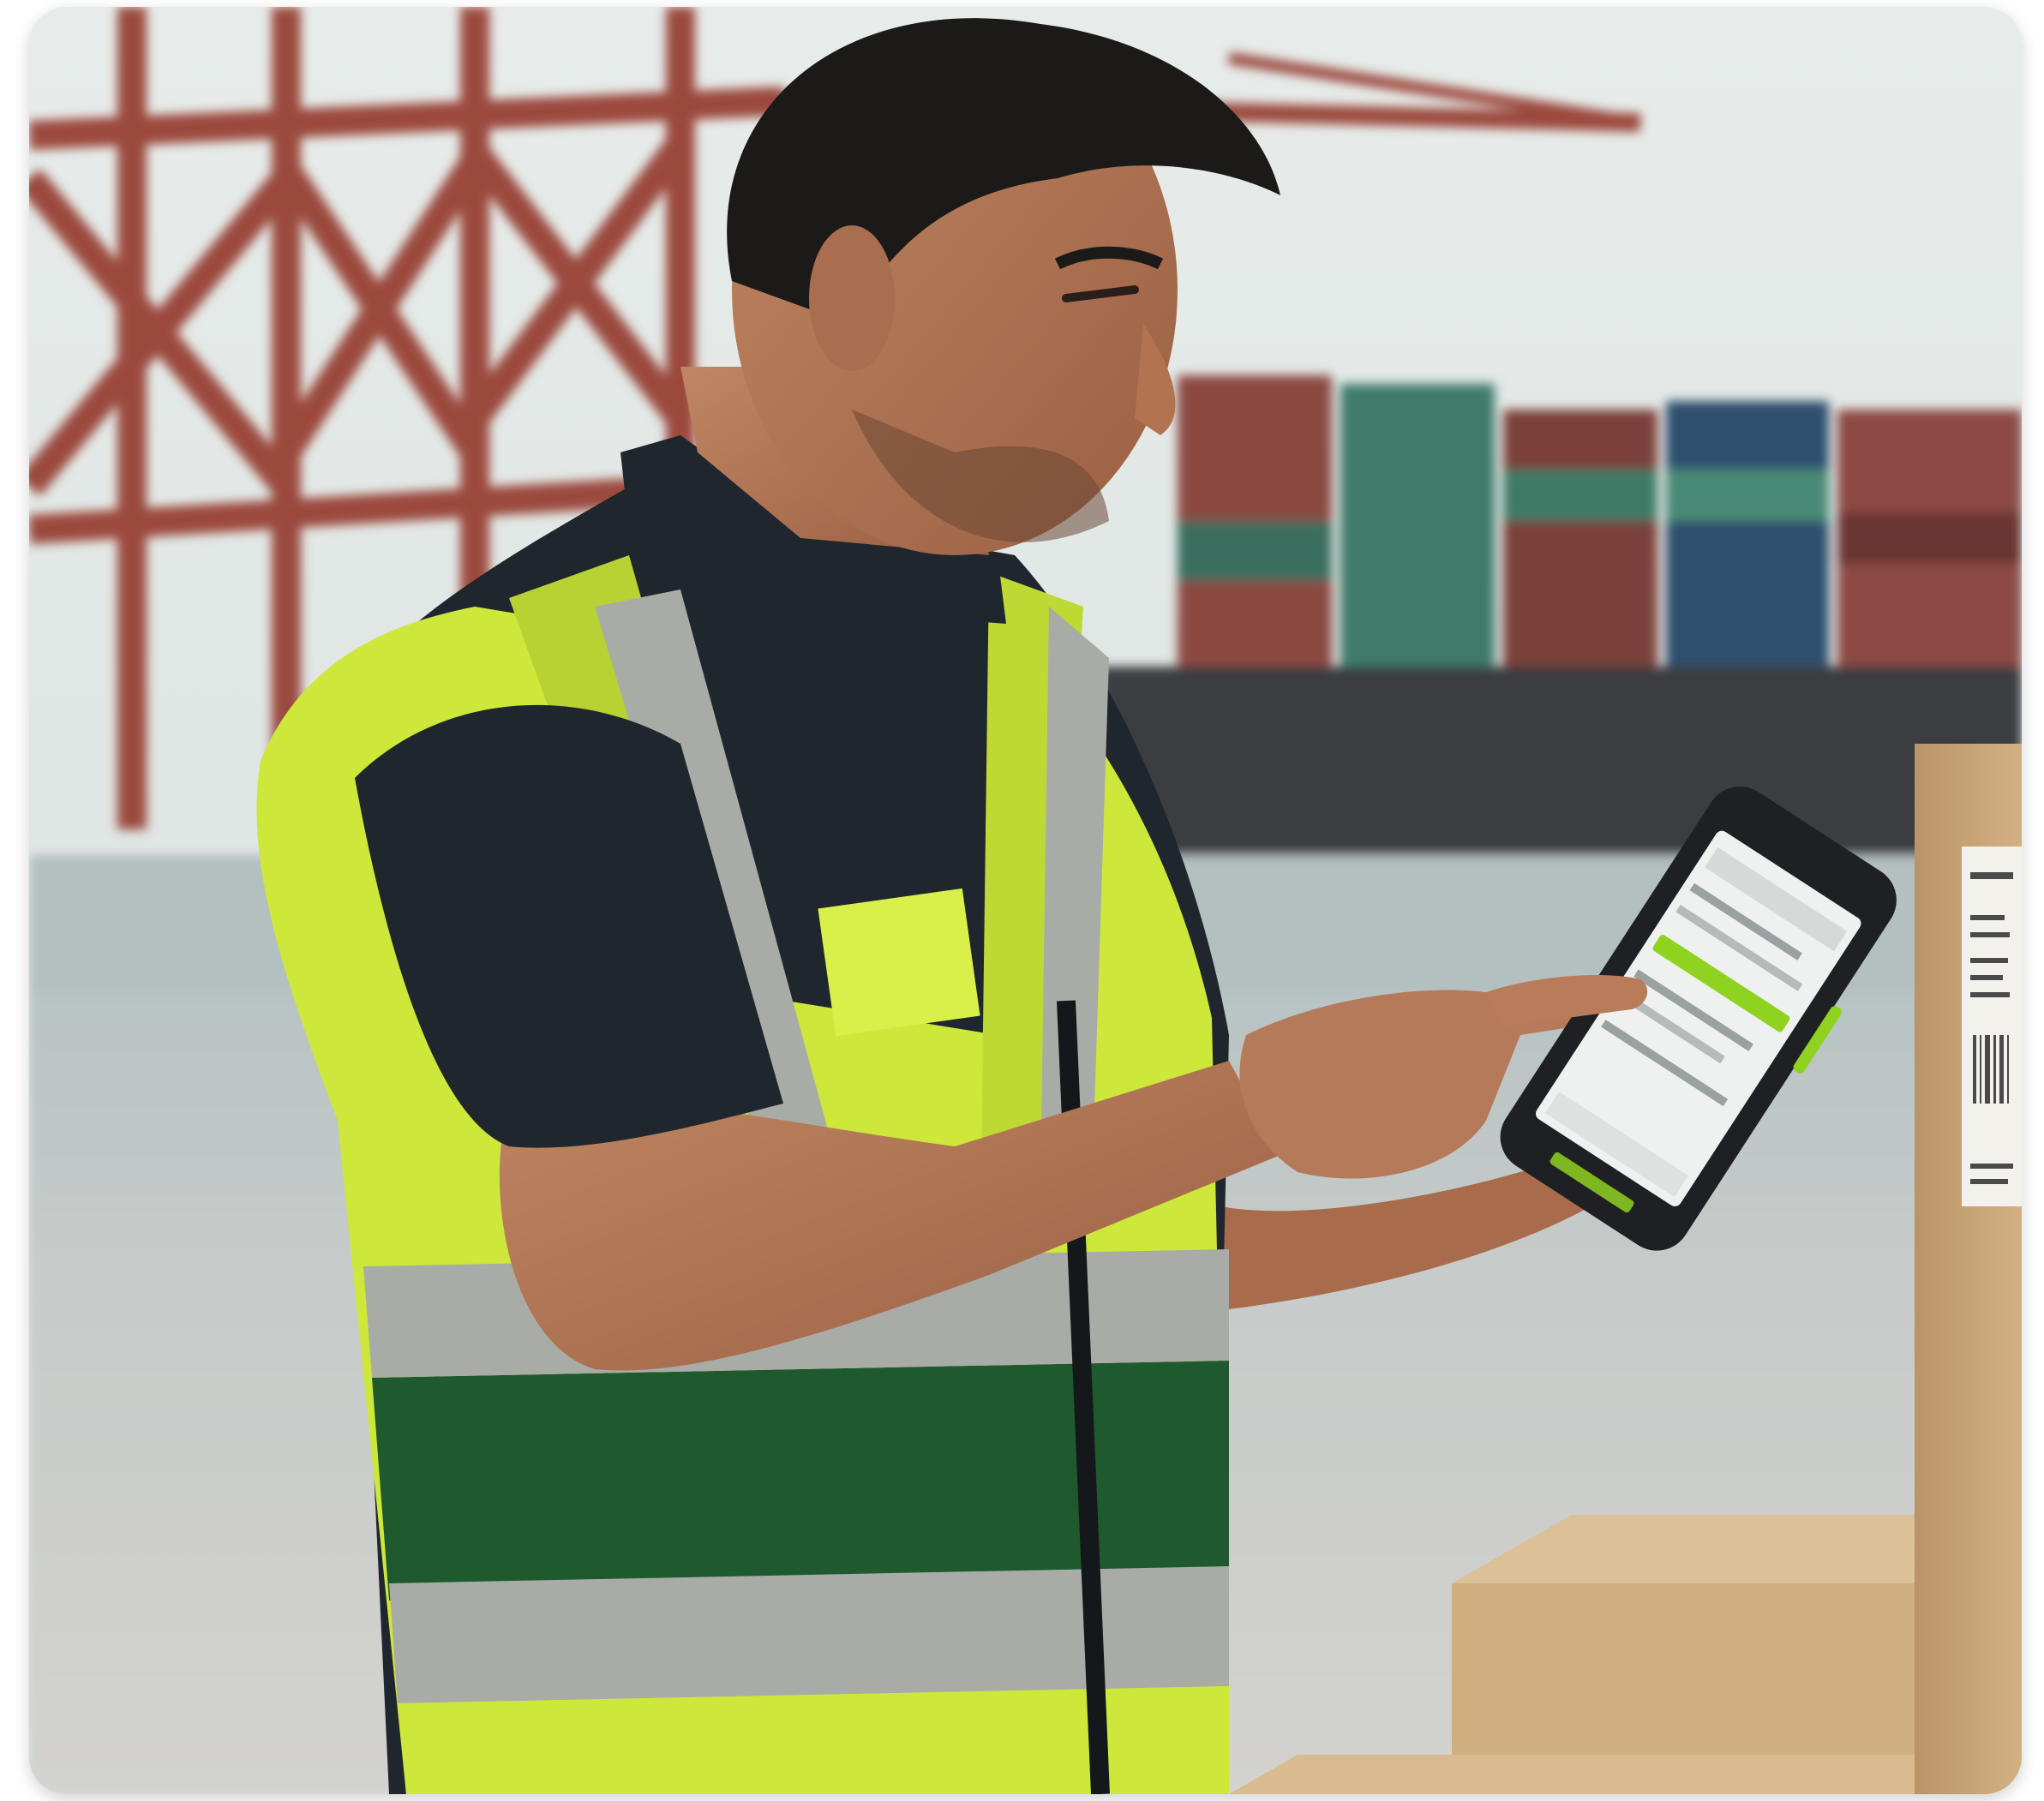 This screenshot has width=2044, height=1801. What do you see at coordinates (800, 1481) in the screenshot?
I see `vest-green-band` at bounding box center [800, 1481].